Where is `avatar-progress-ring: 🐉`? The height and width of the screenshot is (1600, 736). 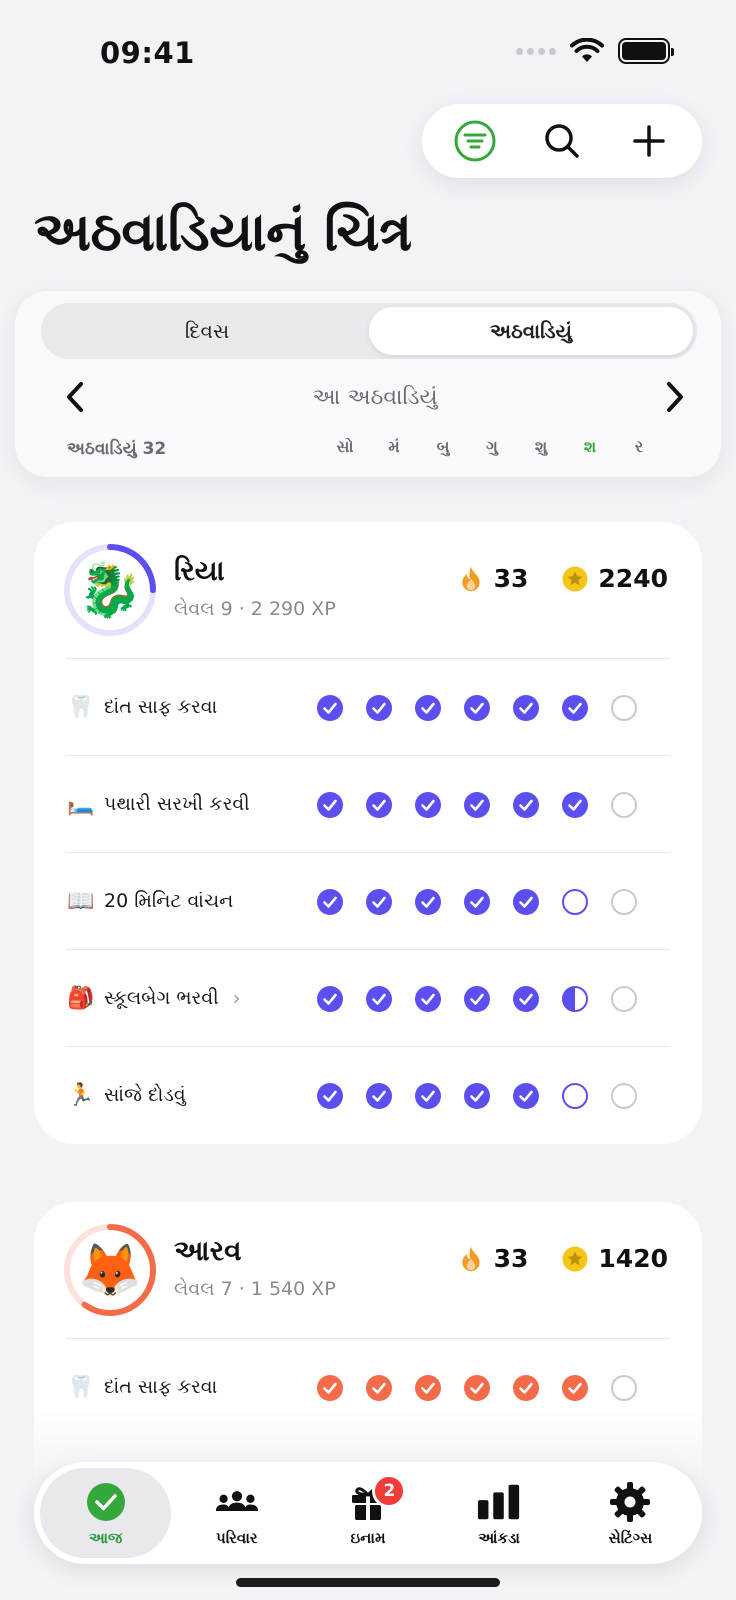
avatar-progress-ring: 🐉 is located at coordinates (110, 590).